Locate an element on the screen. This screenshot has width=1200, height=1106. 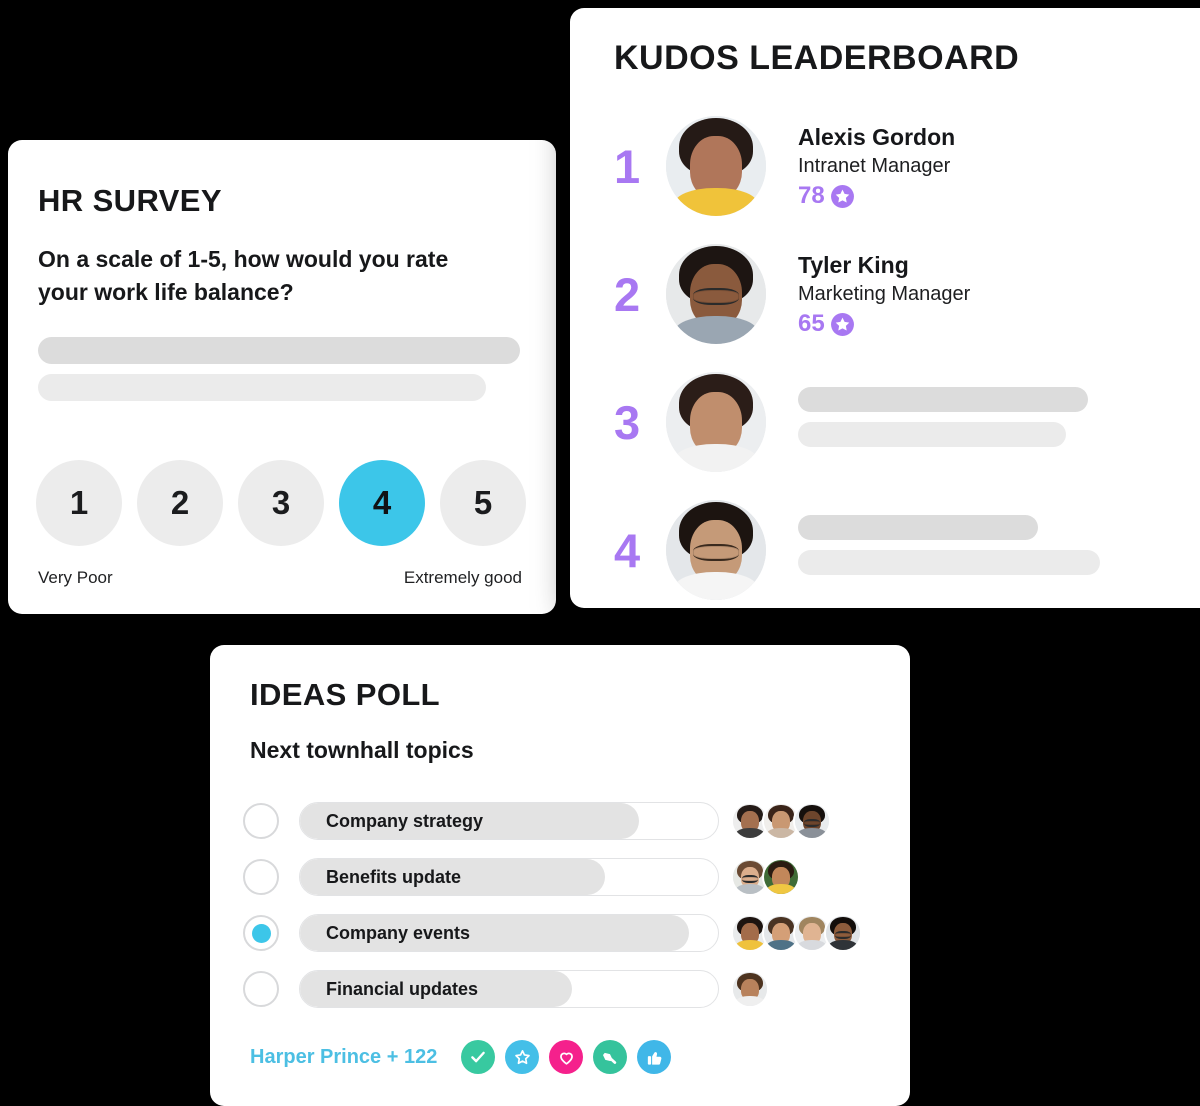
kudos-rank: 3 is located at coordinates (627, 422).